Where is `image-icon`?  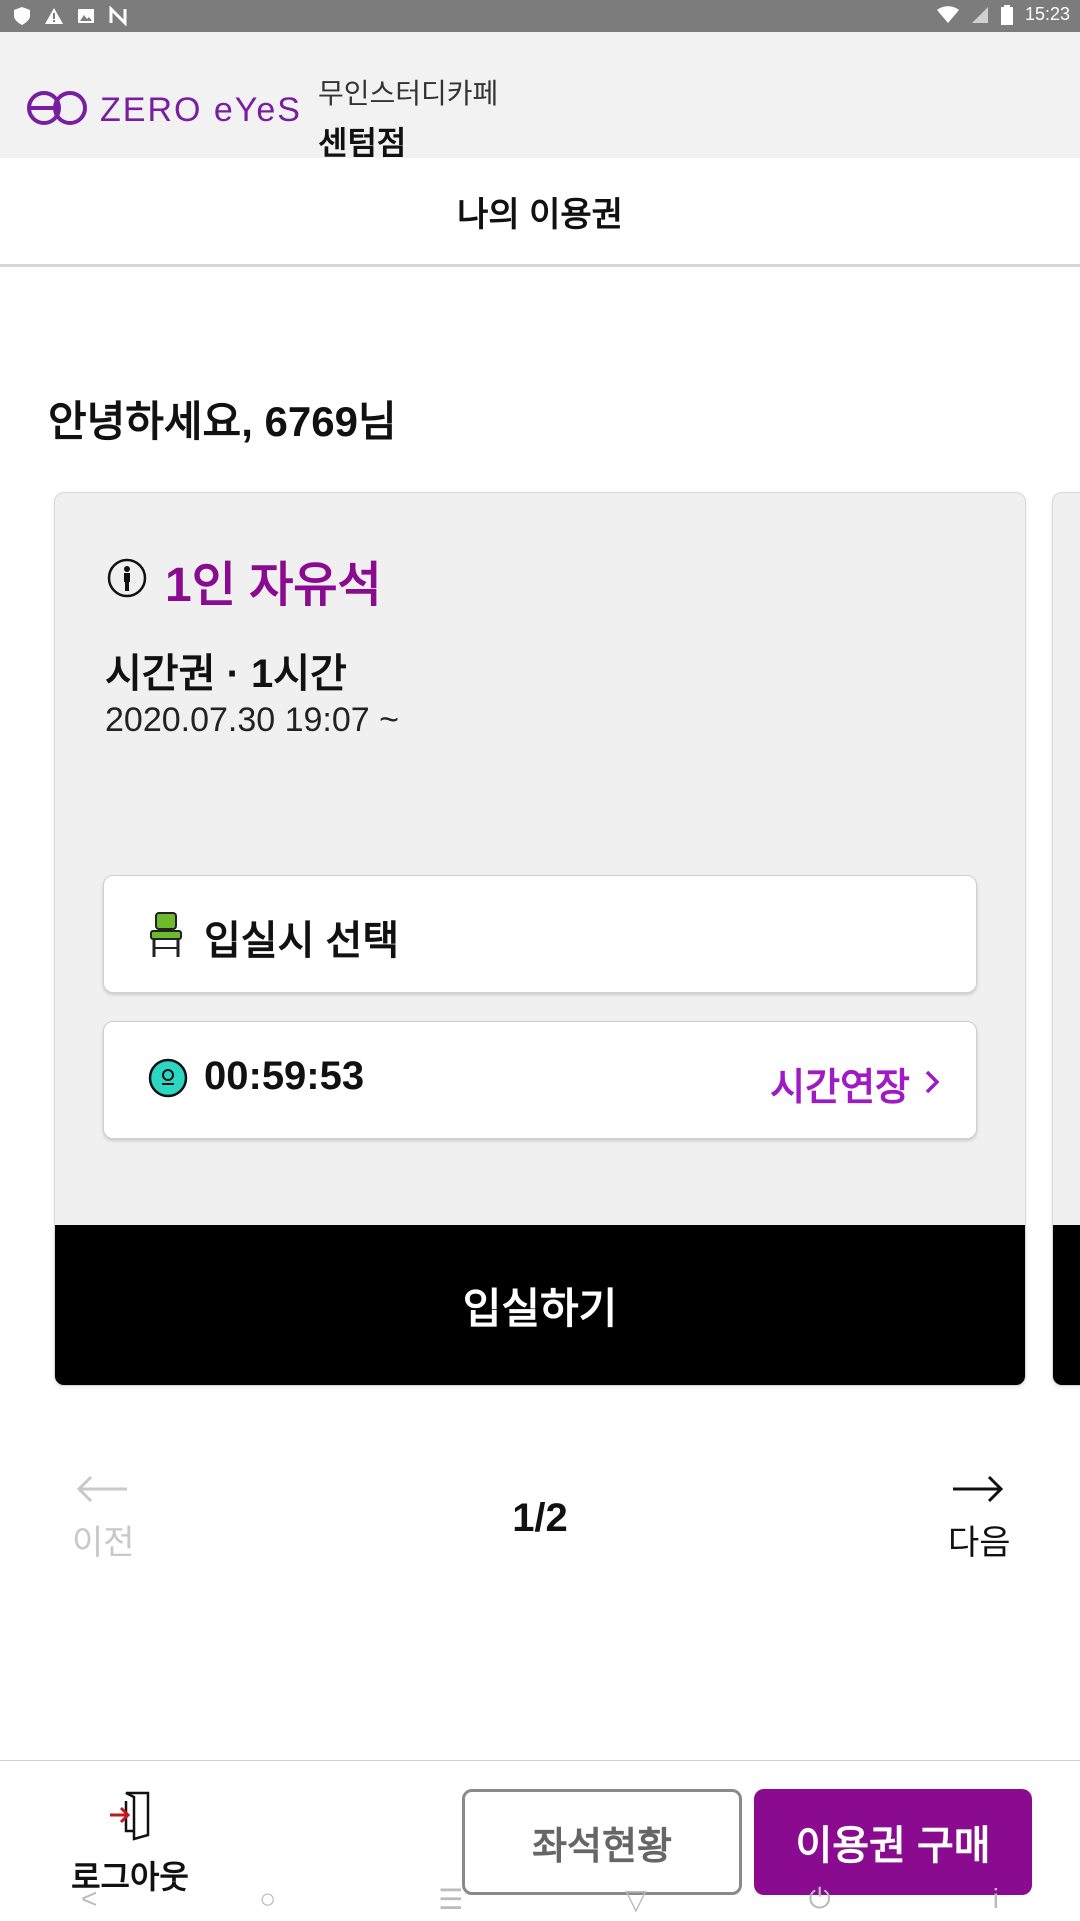 image-icon is located at coordinates (86, 16).